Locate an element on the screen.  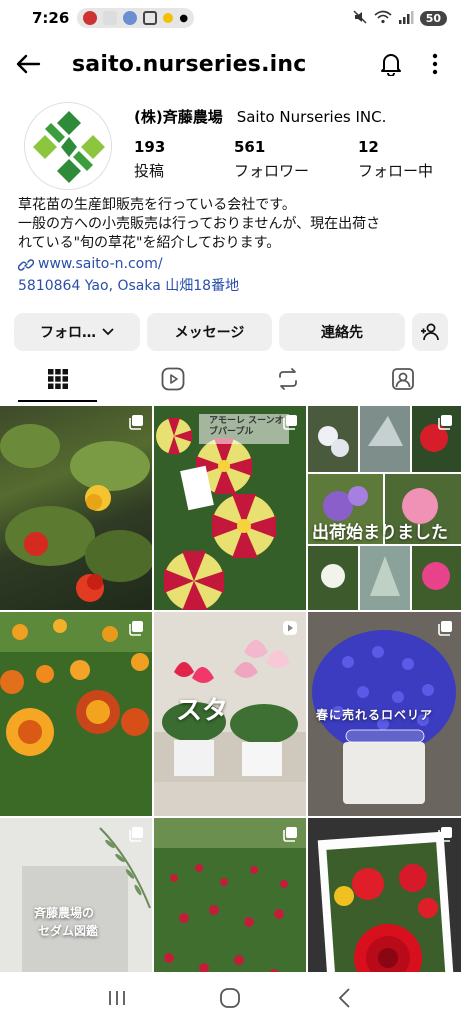
address-link: 5810864 Yao, Osaka 山畑18番地 is located at coordinates (233, 286).